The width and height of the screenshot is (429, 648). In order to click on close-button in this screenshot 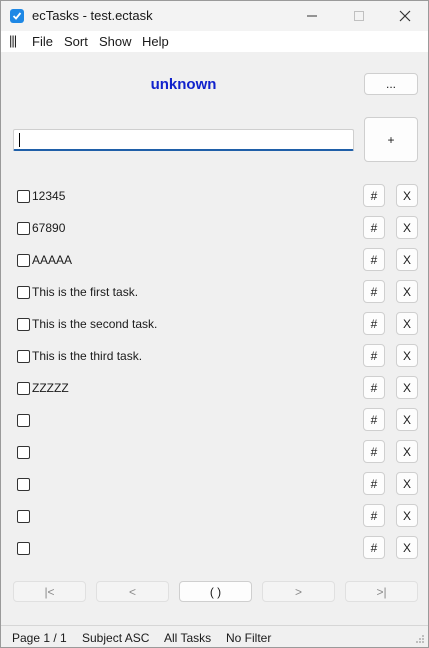, I will do `click(405, 16)`.